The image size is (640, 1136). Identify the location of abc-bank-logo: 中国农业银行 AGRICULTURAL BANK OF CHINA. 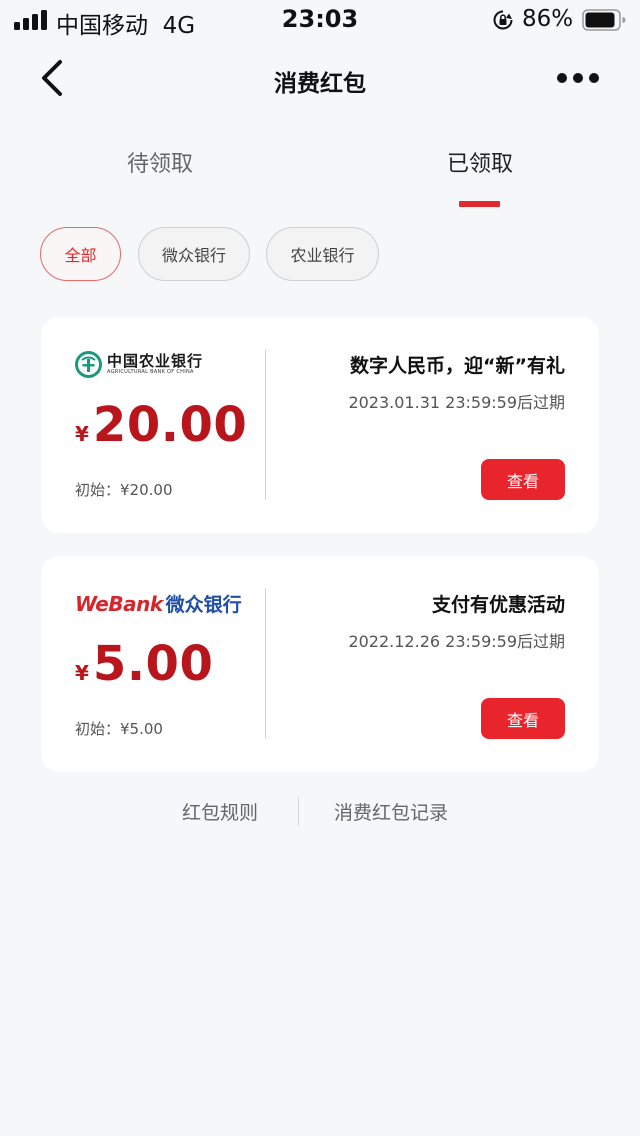
(139, 364).